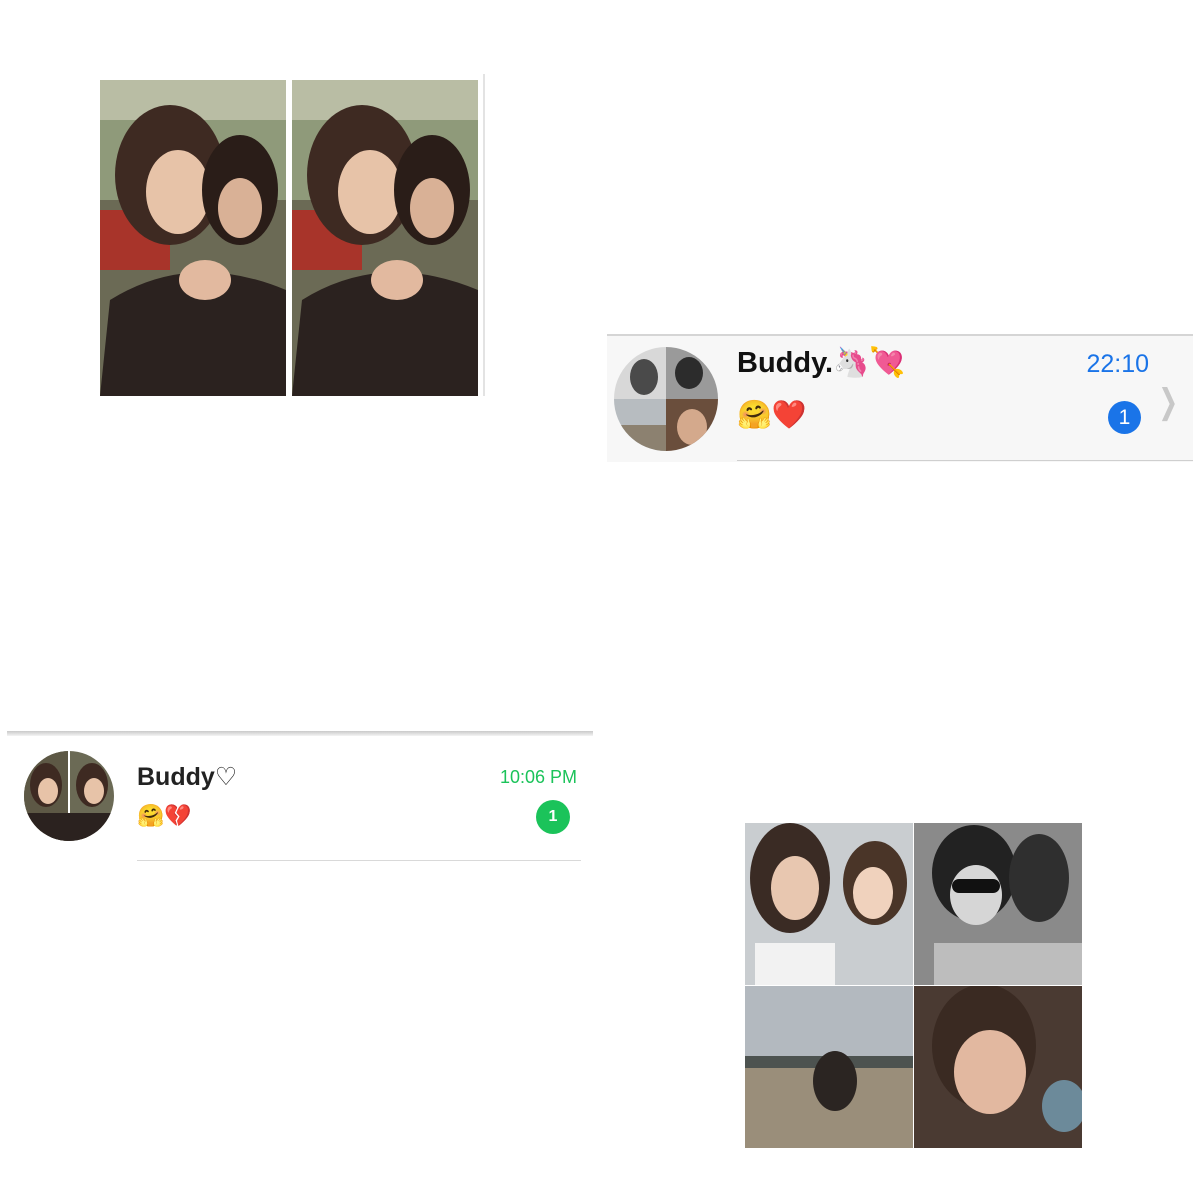 The image size is (1200, 1200). I want to click on contact-name: Buddy.🦄💘, so click(821, 363).